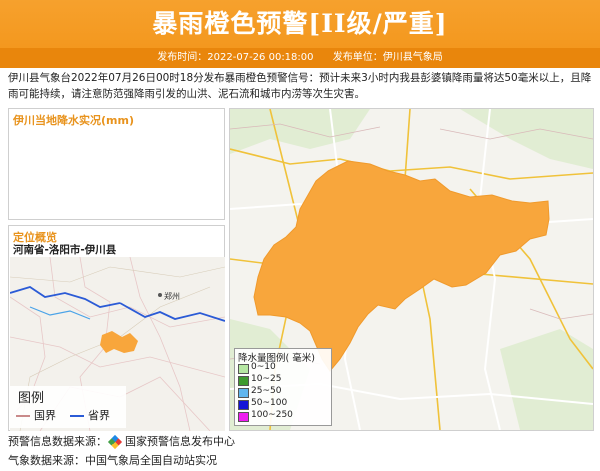 This screenshot has height=471, width=600. What do you see at coordinates (276, 358) in the screenshot?
I see `precip-legend-title: 降水量图例( 毫米)` at bounding box center [276, 358].